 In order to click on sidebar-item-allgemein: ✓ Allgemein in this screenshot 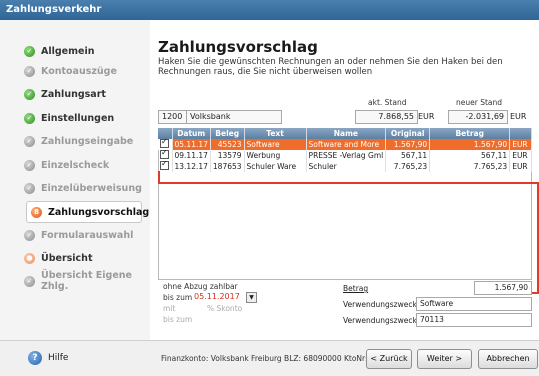, I will do `click(86, 51)`.